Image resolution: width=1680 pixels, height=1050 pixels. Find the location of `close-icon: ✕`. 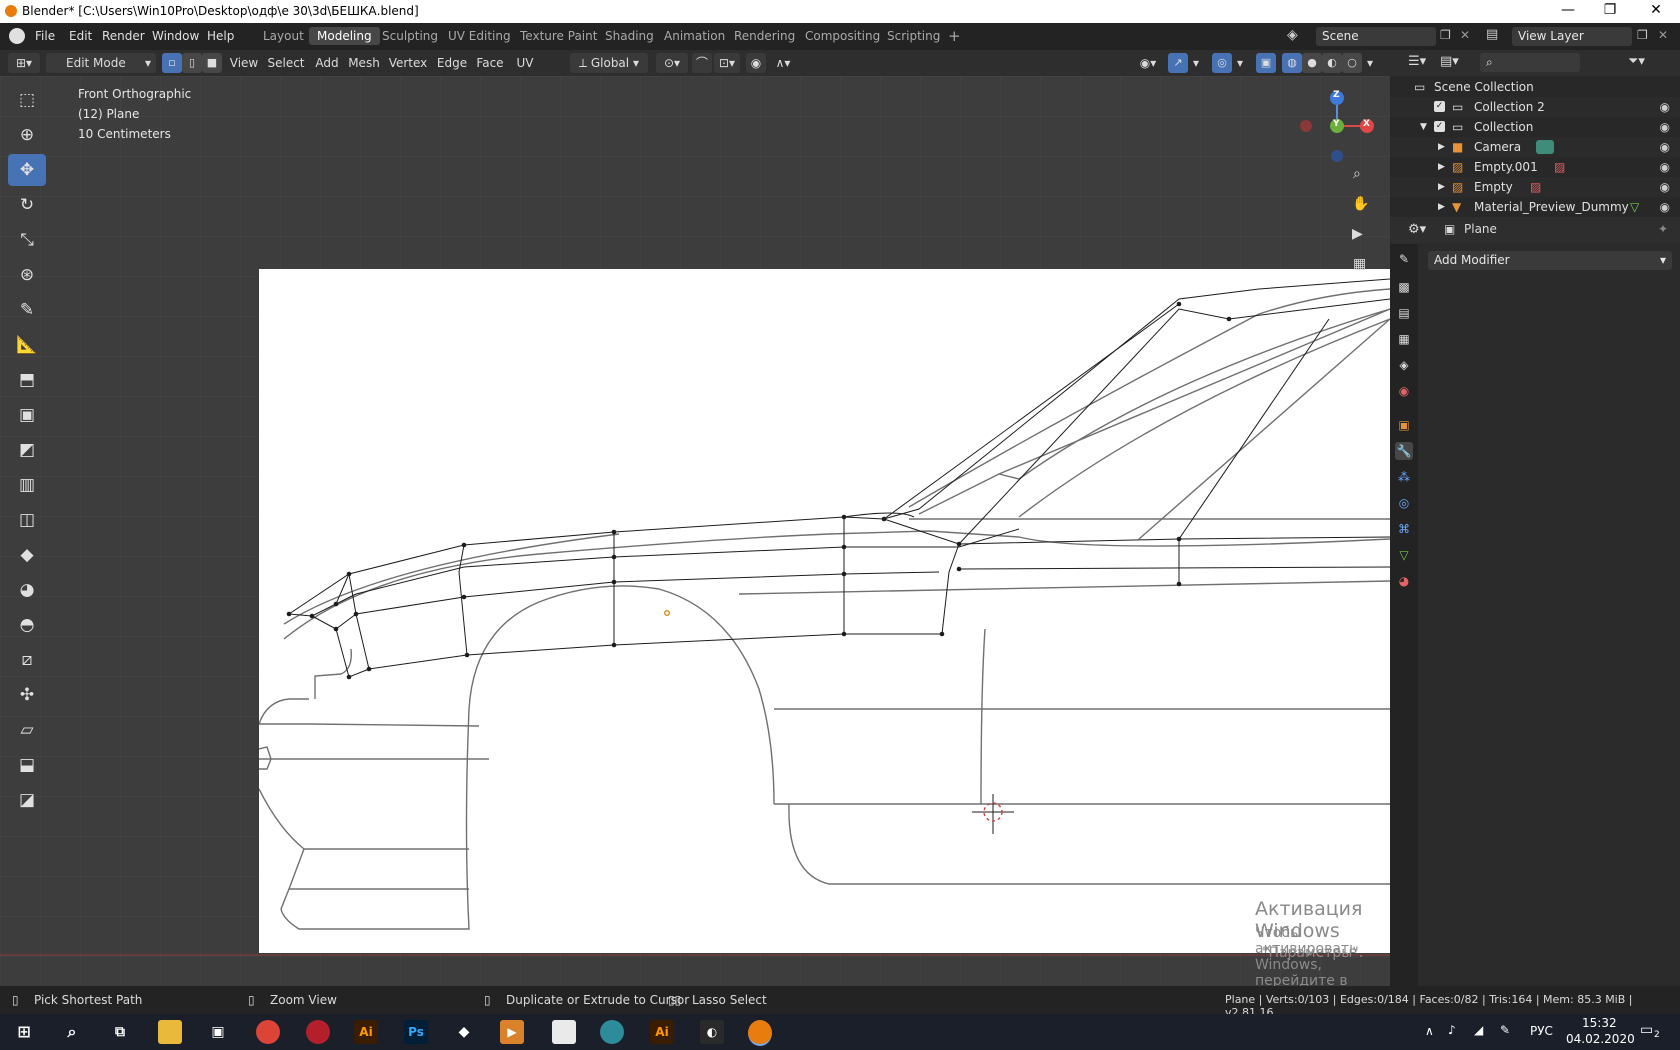

close-icon: ✕ is located at coordinates (1656, 10).